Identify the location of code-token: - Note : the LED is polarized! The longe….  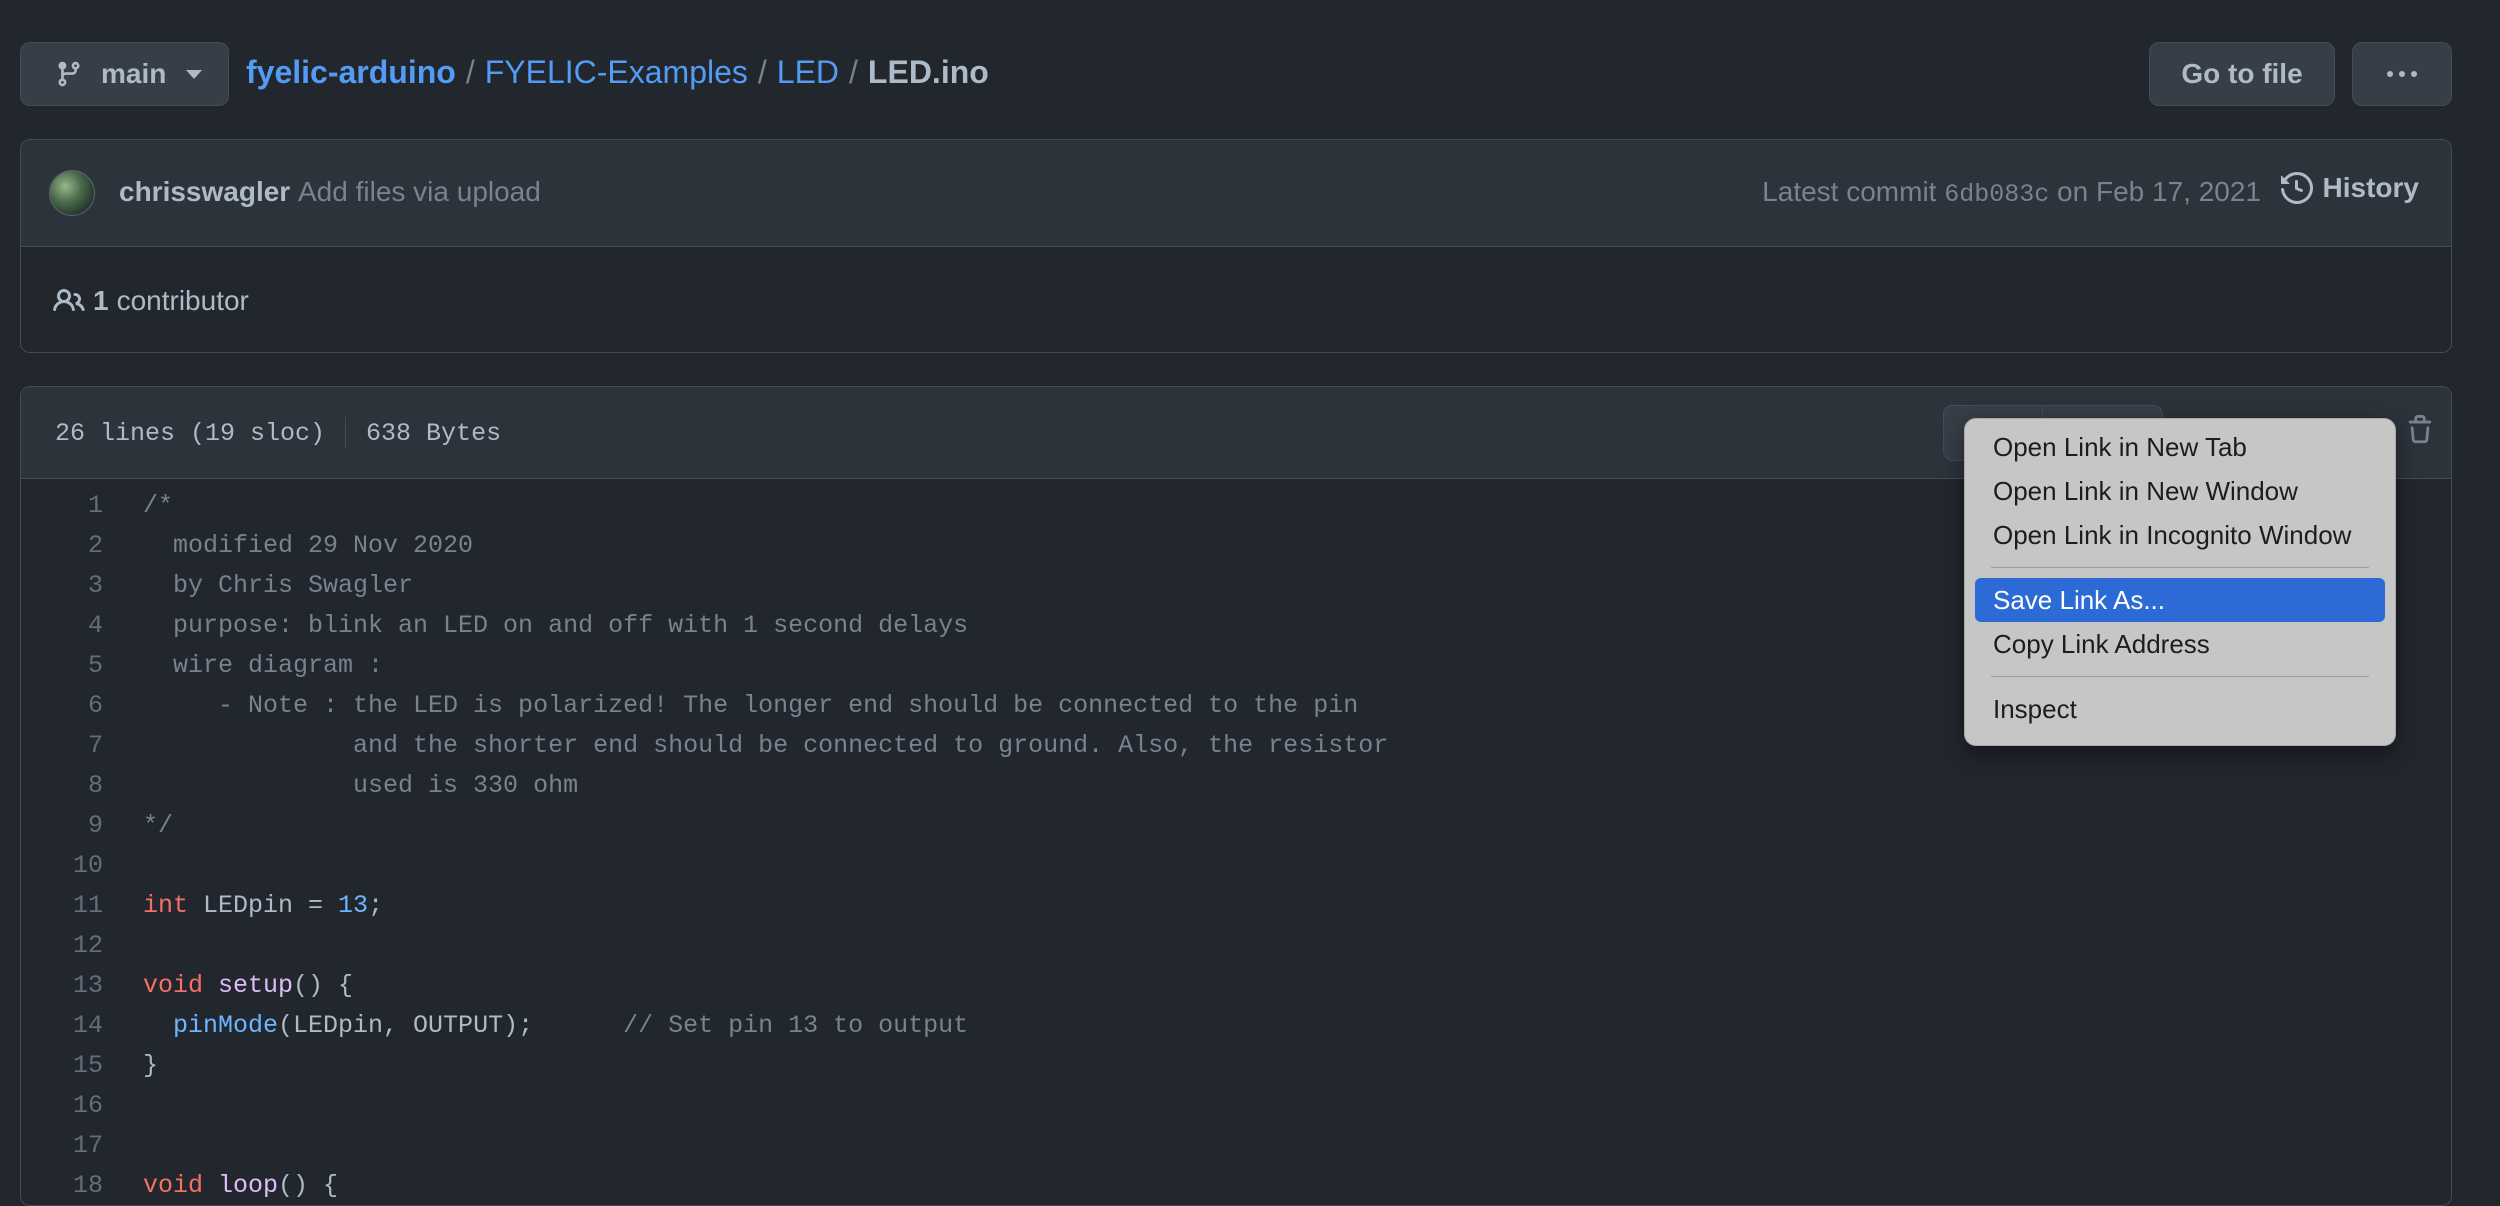
(751, 705).